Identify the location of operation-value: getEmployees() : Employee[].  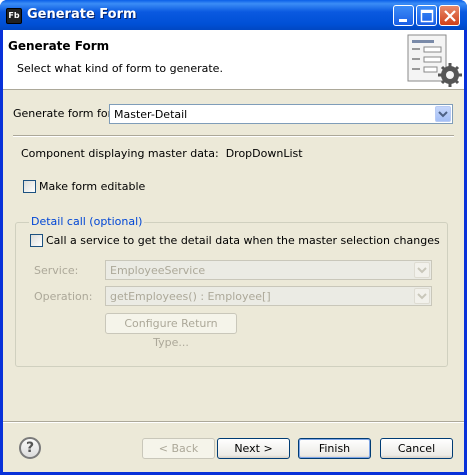
(190, 296).